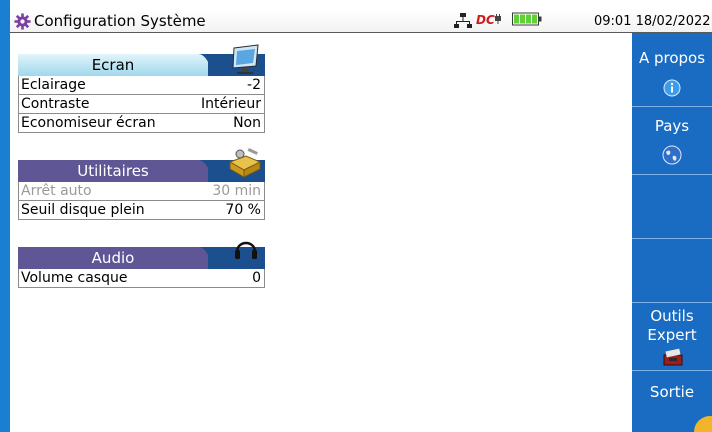  Describe the element at coordinates (231, 104) in the screenshot. I see `setting-value: Intérieur` at that location.